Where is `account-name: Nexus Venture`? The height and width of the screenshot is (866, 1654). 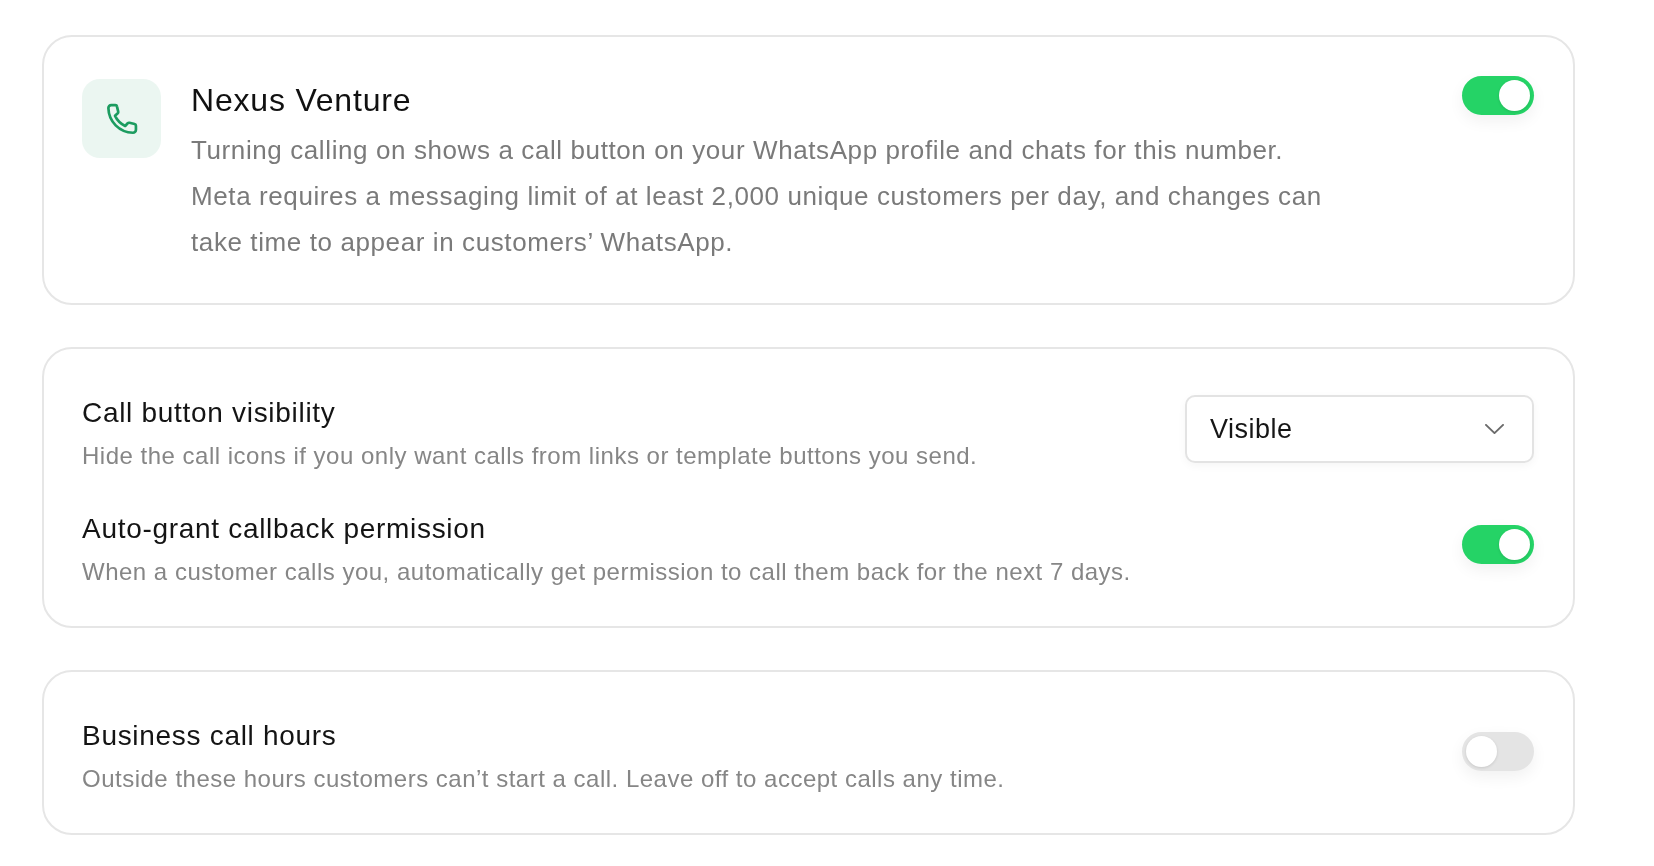
account-name: Nexus Venture is located at coordinates (302, 100).